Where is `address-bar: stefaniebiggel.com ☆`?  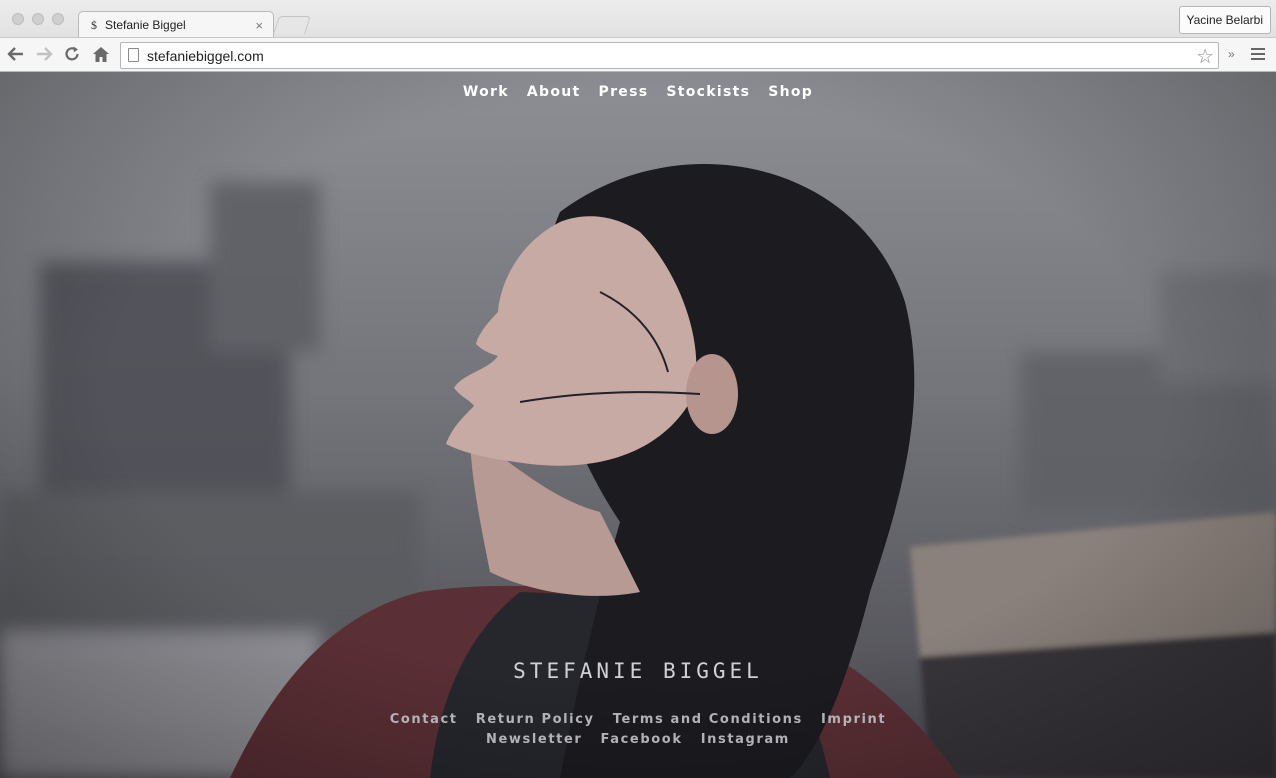
address-bar: stefaniebiggel.com ☆ is located at coordinates (669, 55).